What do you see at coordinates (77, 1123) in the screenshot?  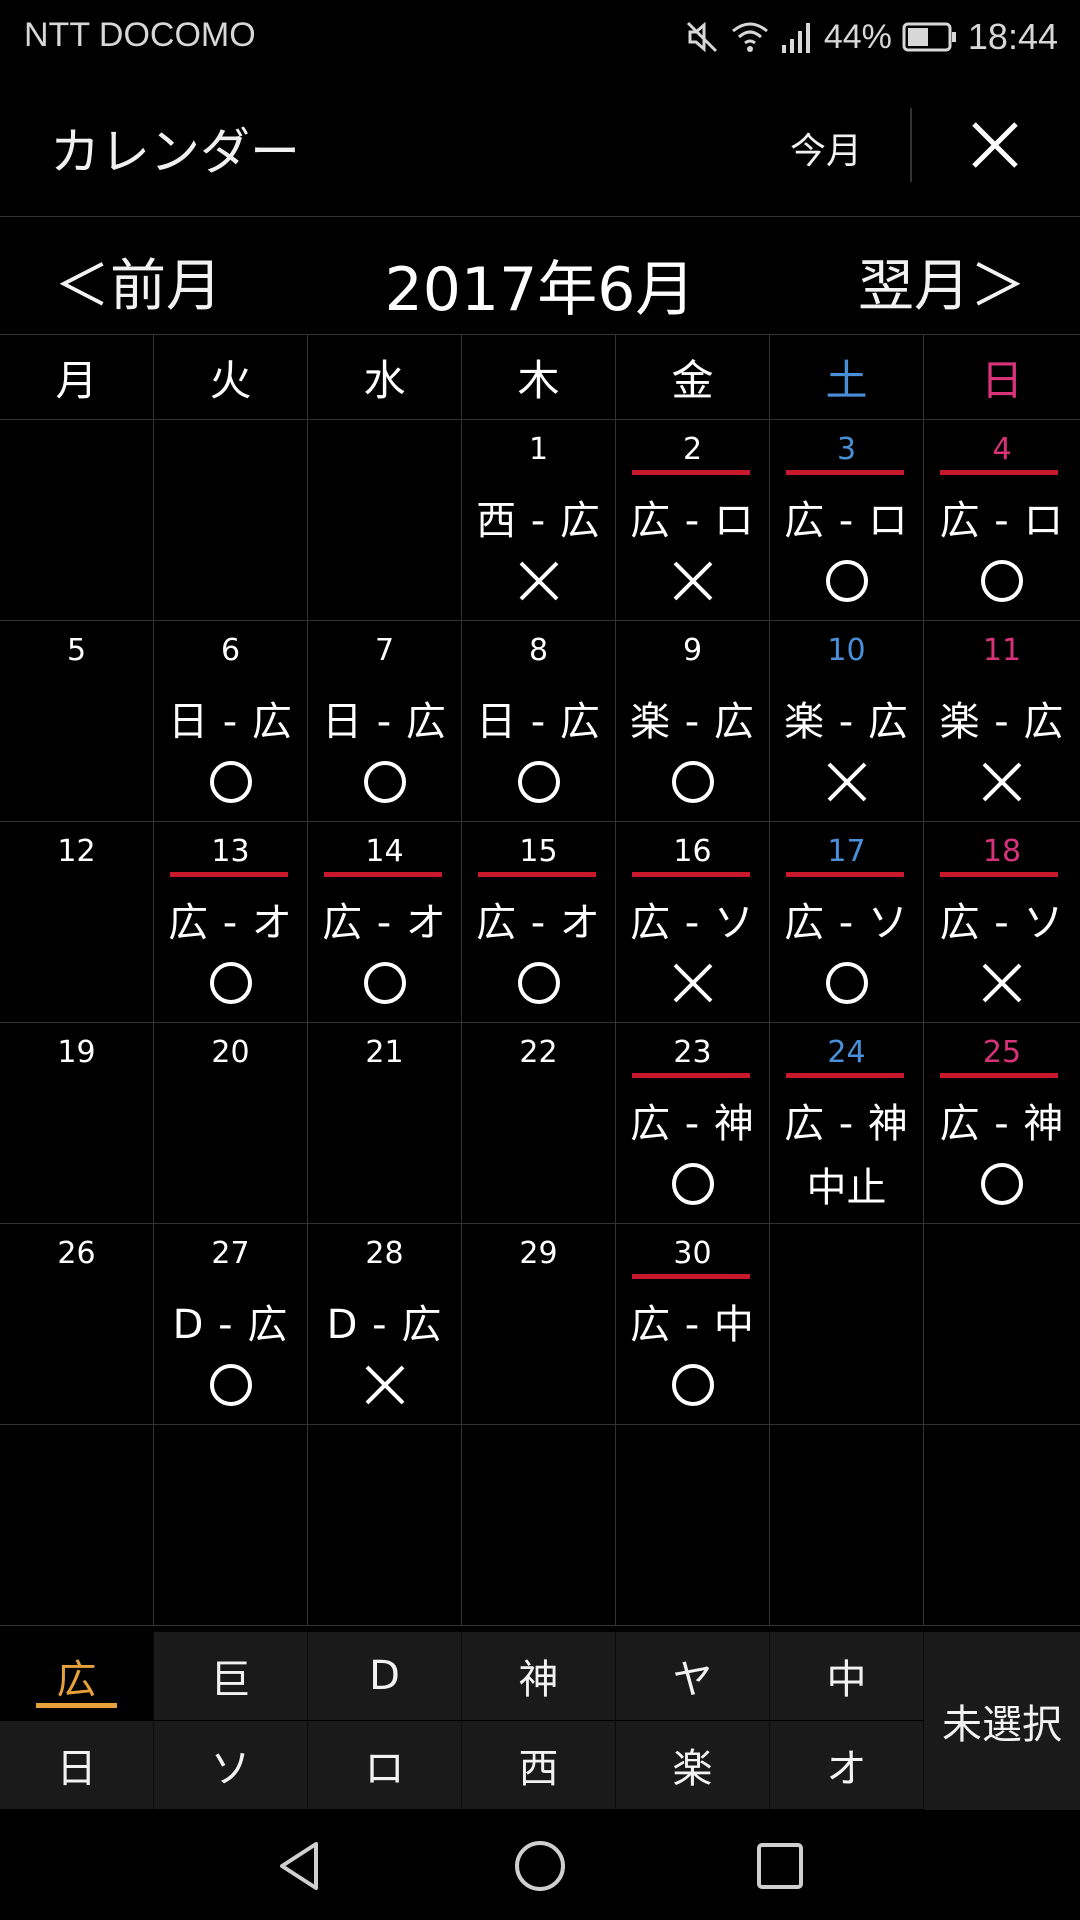 I see `calendar-day-cell: 19` at bounding box center [77, 1123].